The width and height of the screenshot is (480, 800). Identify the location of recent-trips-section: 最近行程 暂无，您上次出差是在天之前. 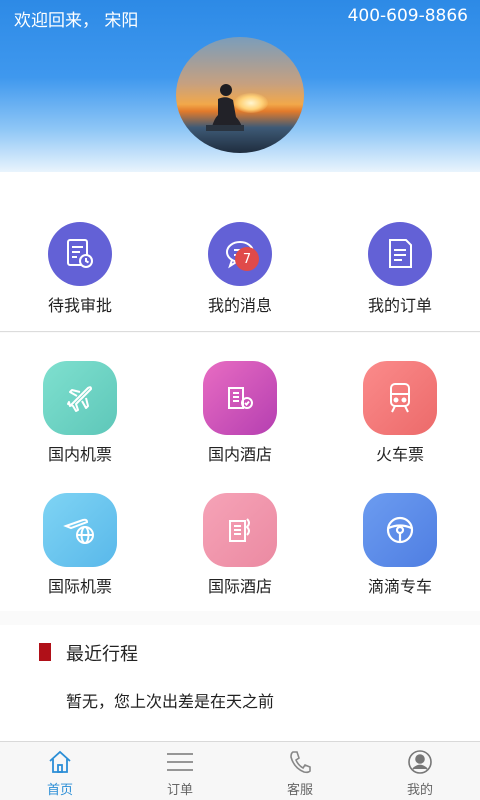
(240, 683).